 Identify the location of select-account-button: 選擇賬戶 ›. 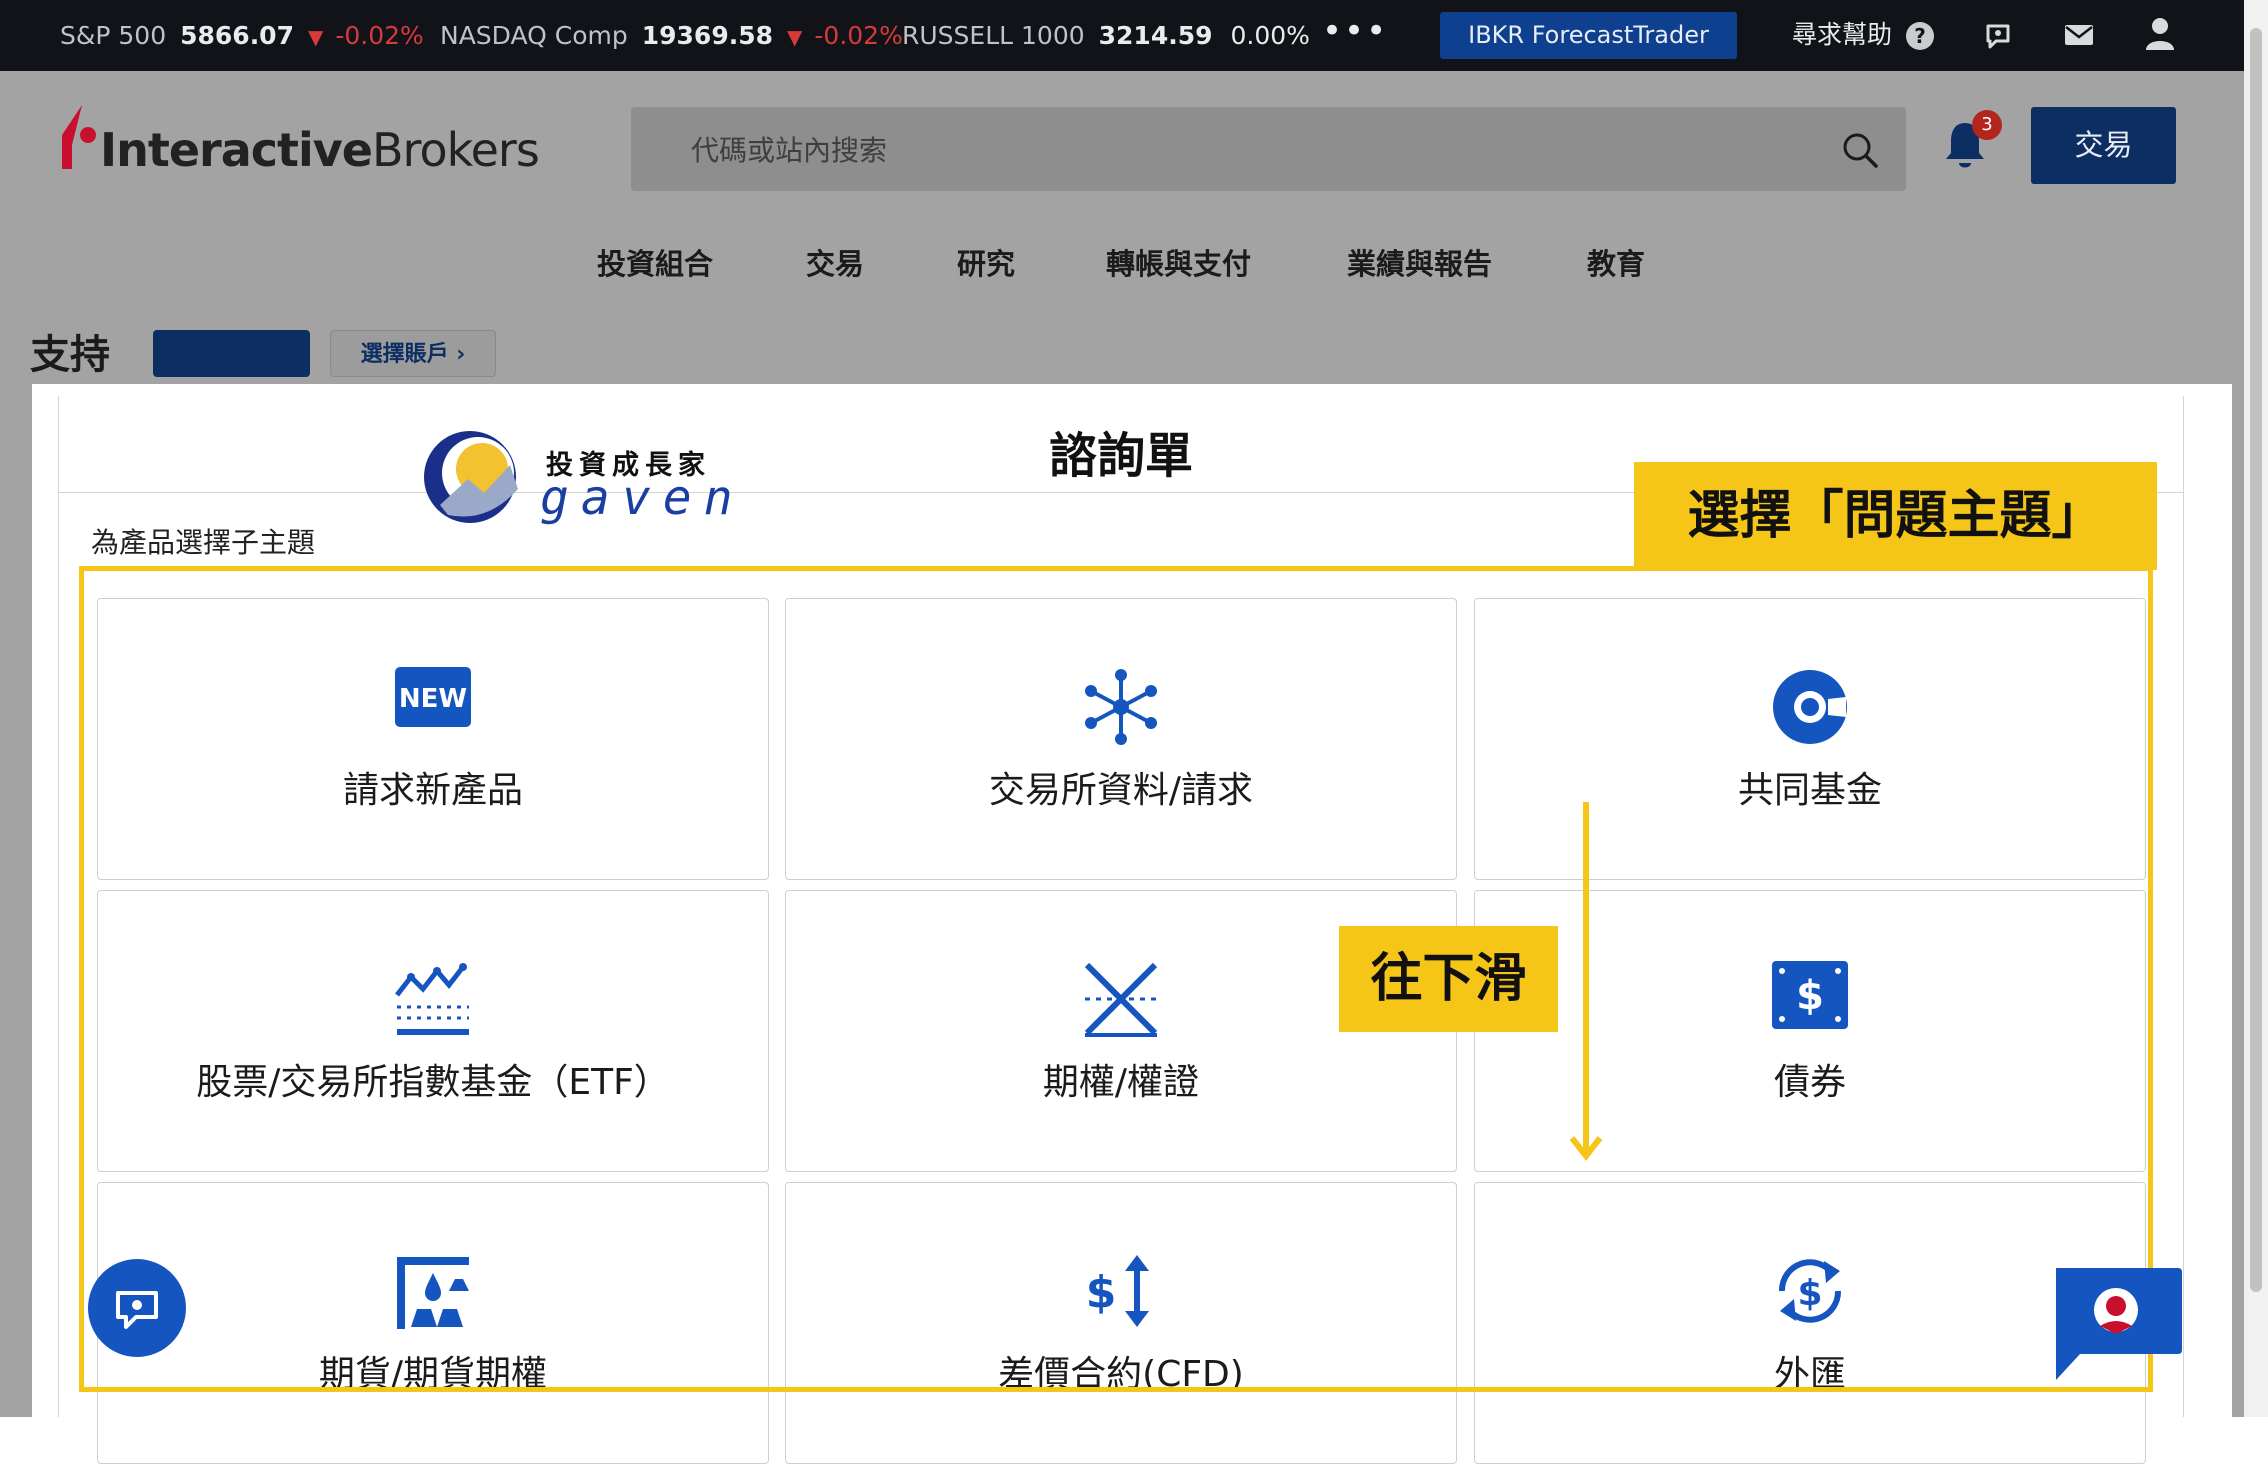
(413, 353).